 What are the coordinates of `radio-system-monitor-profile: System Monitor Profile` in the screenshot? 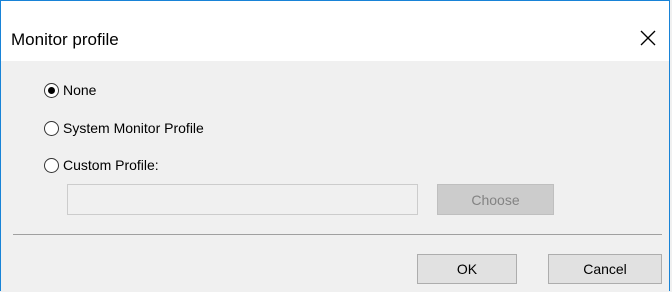 It's located at (124, 128).